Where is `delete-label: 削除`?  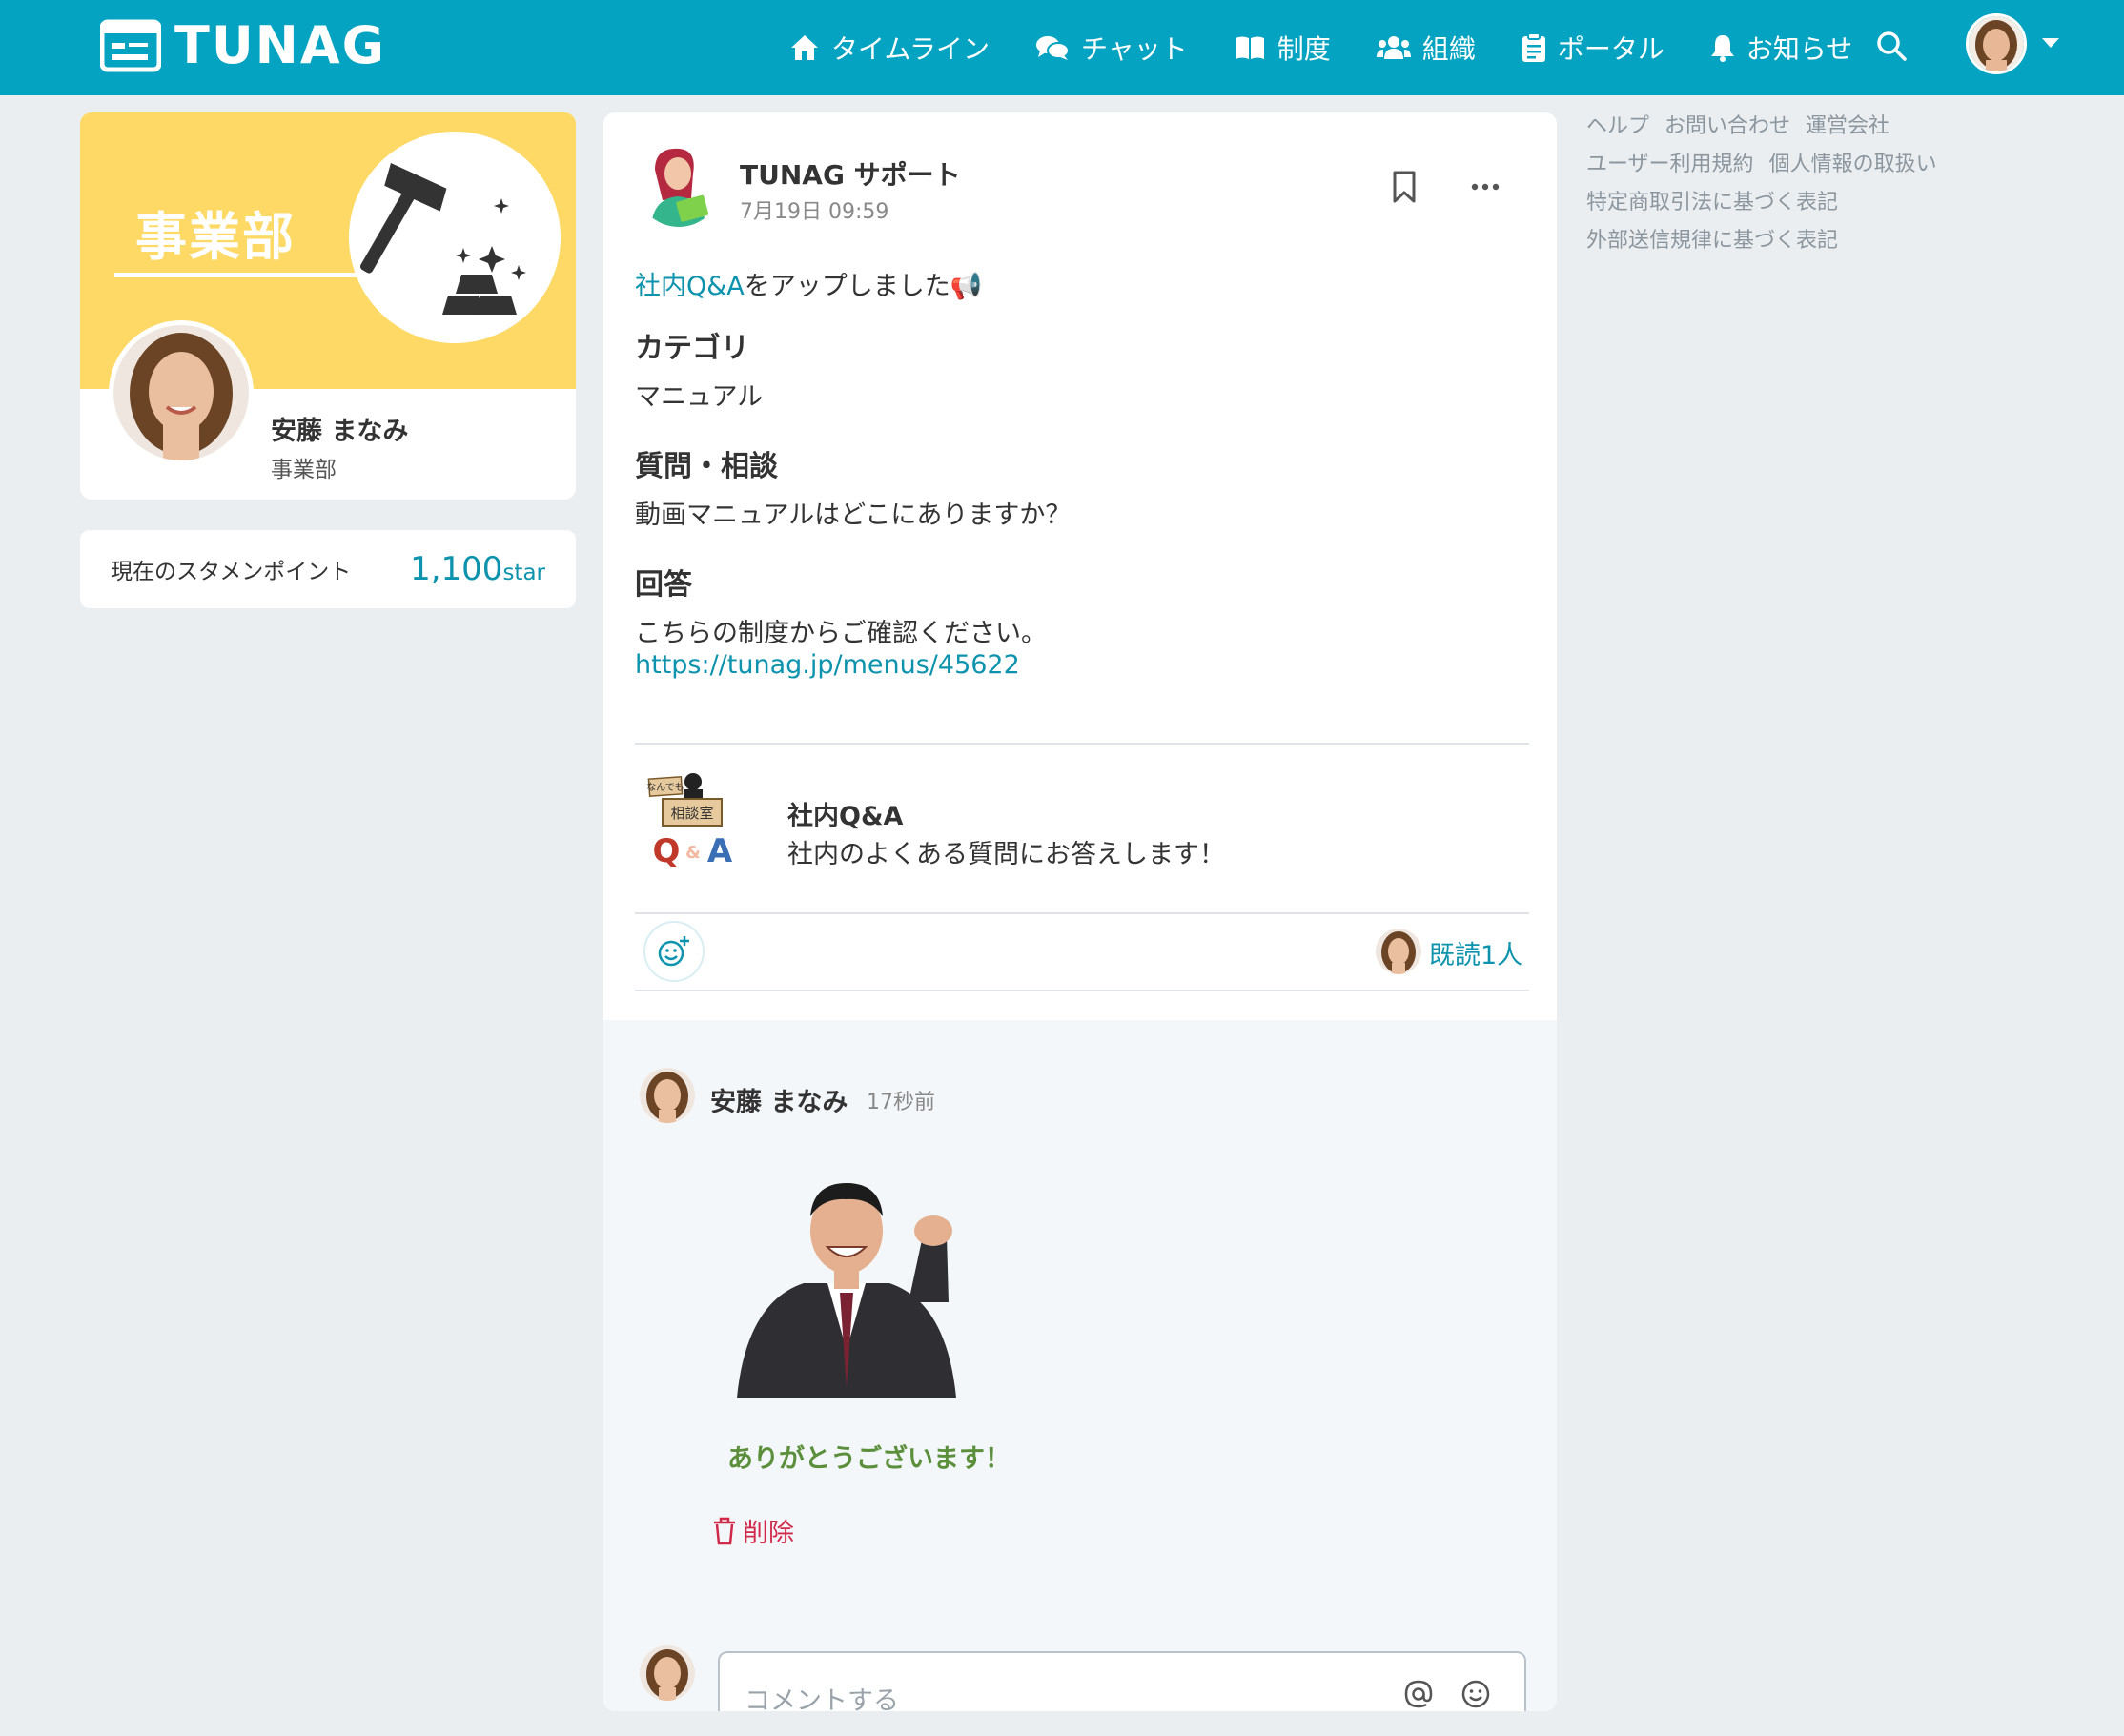
delete-label: 削除 is located at coordinates (768, 1533).